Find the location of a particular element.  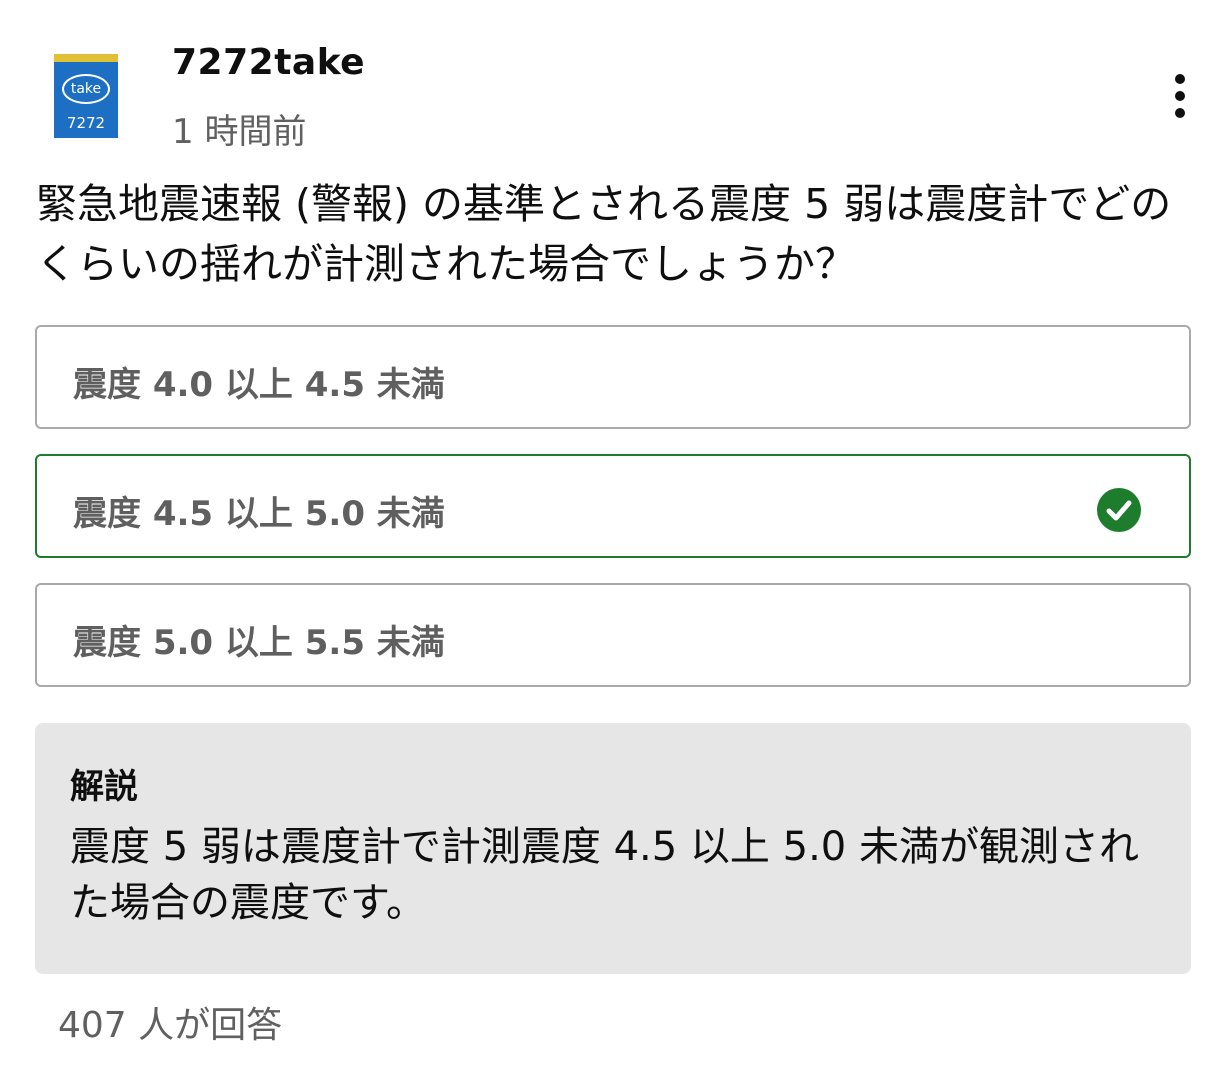

quiz-option-1: 震度 4.0 以上 4.5 未満 is located at coordinates (613, 377).